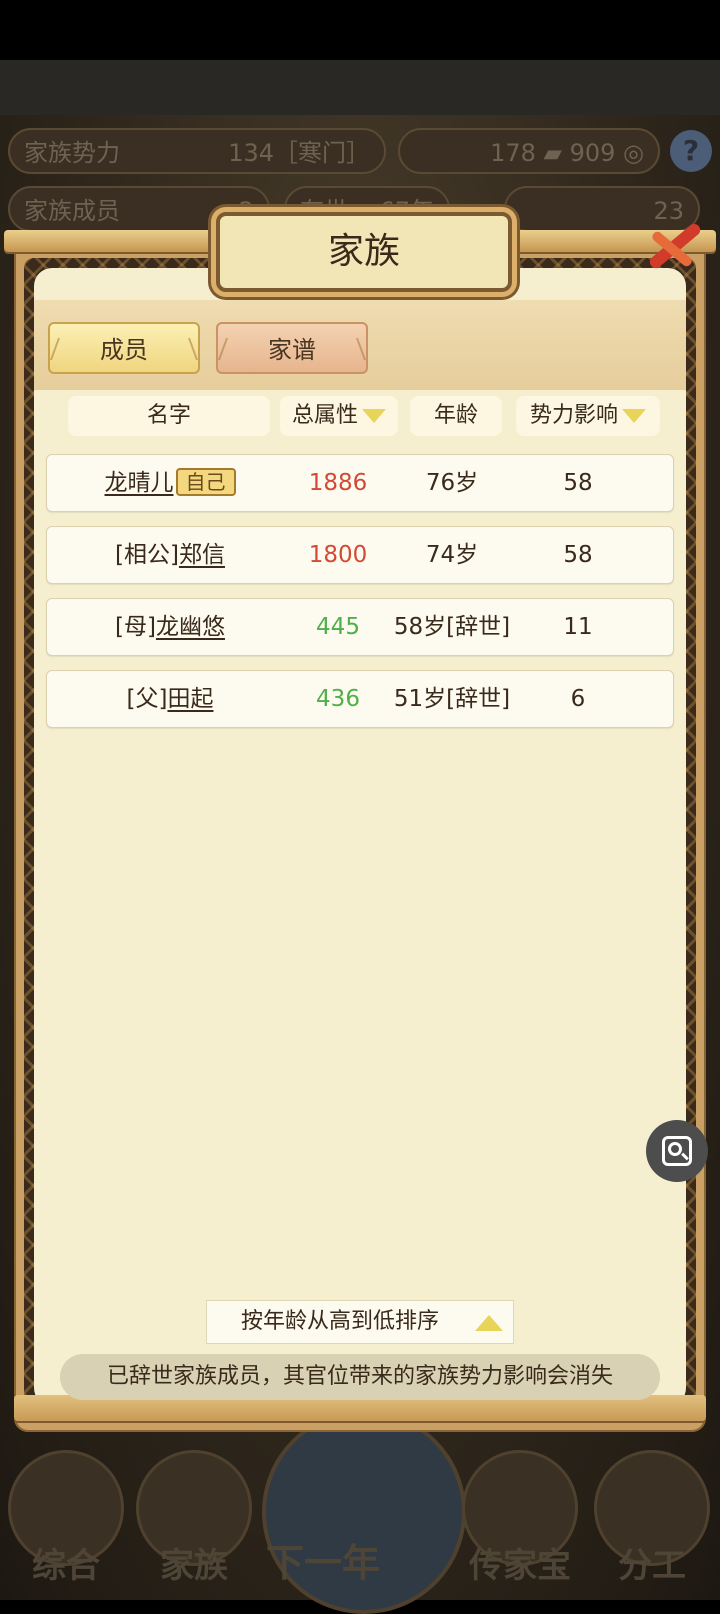  Describe the element at coordinates (139, 483) in the screenshot. I see `member-name-link: 龙晴儿` at that location.